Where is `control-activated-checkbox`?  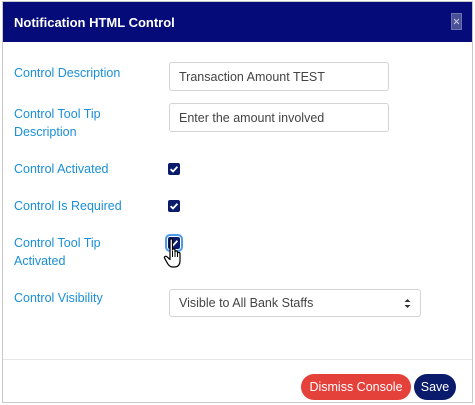
control-activated-checkbox is located at coordinates (174, 169).